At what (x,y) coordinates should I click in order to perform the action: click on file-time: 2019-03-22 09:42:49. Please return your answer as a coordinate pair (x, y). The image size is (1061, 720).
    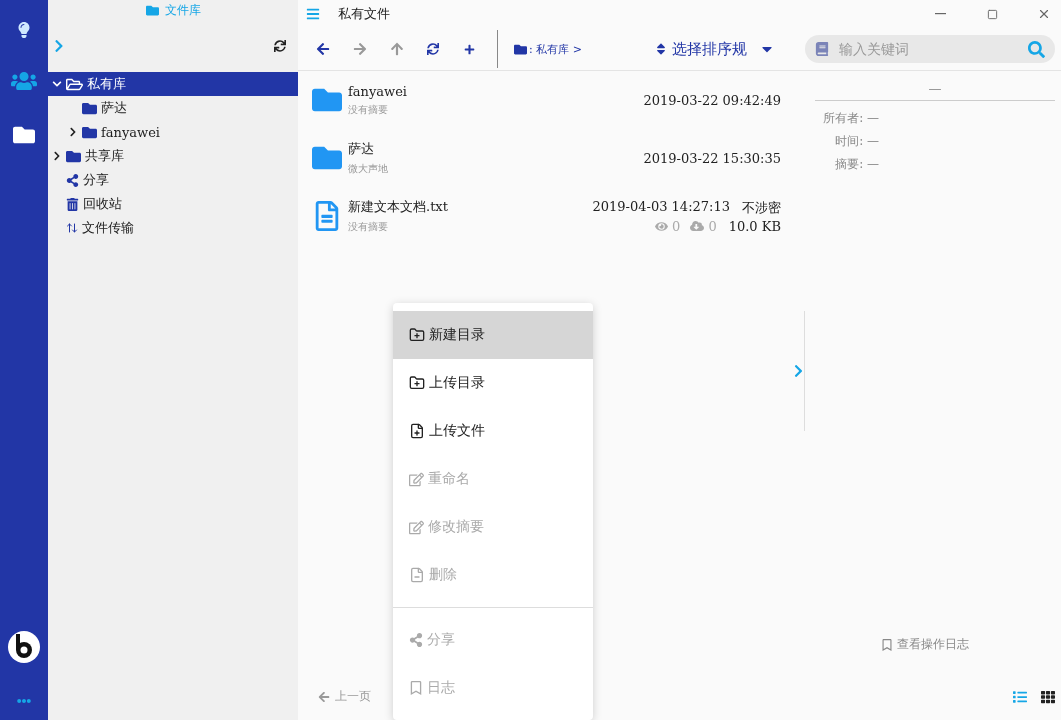
    Looking at the image, I should click on (712, 100).